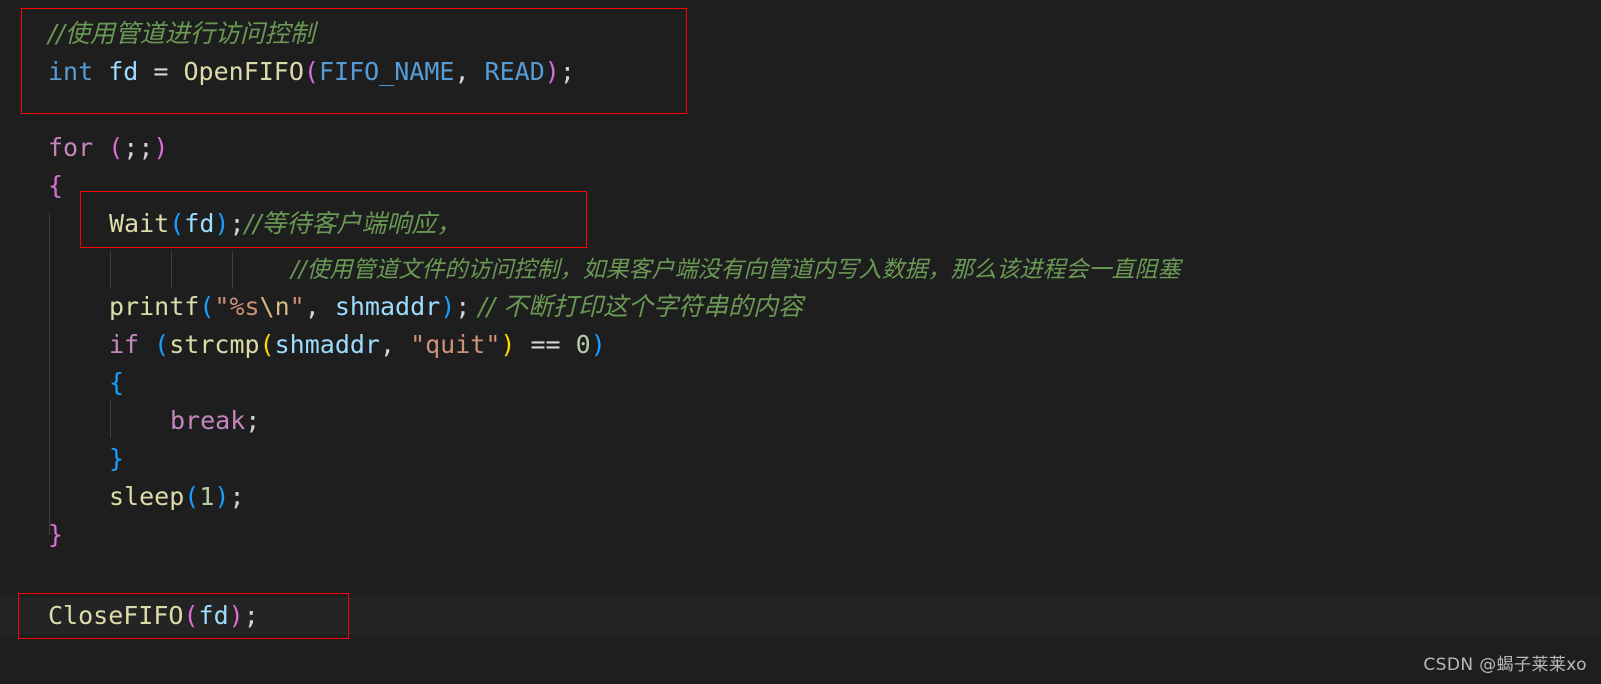 The height and width of the screenshot is (684, 1601). What do you see at coordinates (514, 71) in the screenshot?
I see `token-macro-read: READ` at bounding box center [514, 71].